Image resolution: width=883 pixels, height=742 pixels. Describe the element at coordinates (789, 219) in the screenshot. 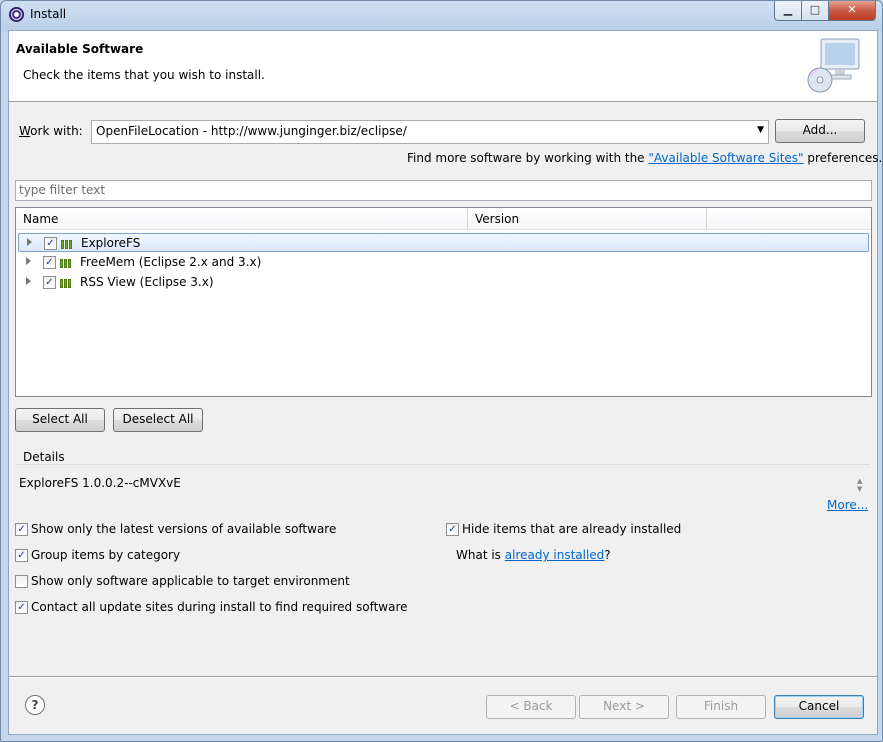

I see `column-header-filler` at that location.